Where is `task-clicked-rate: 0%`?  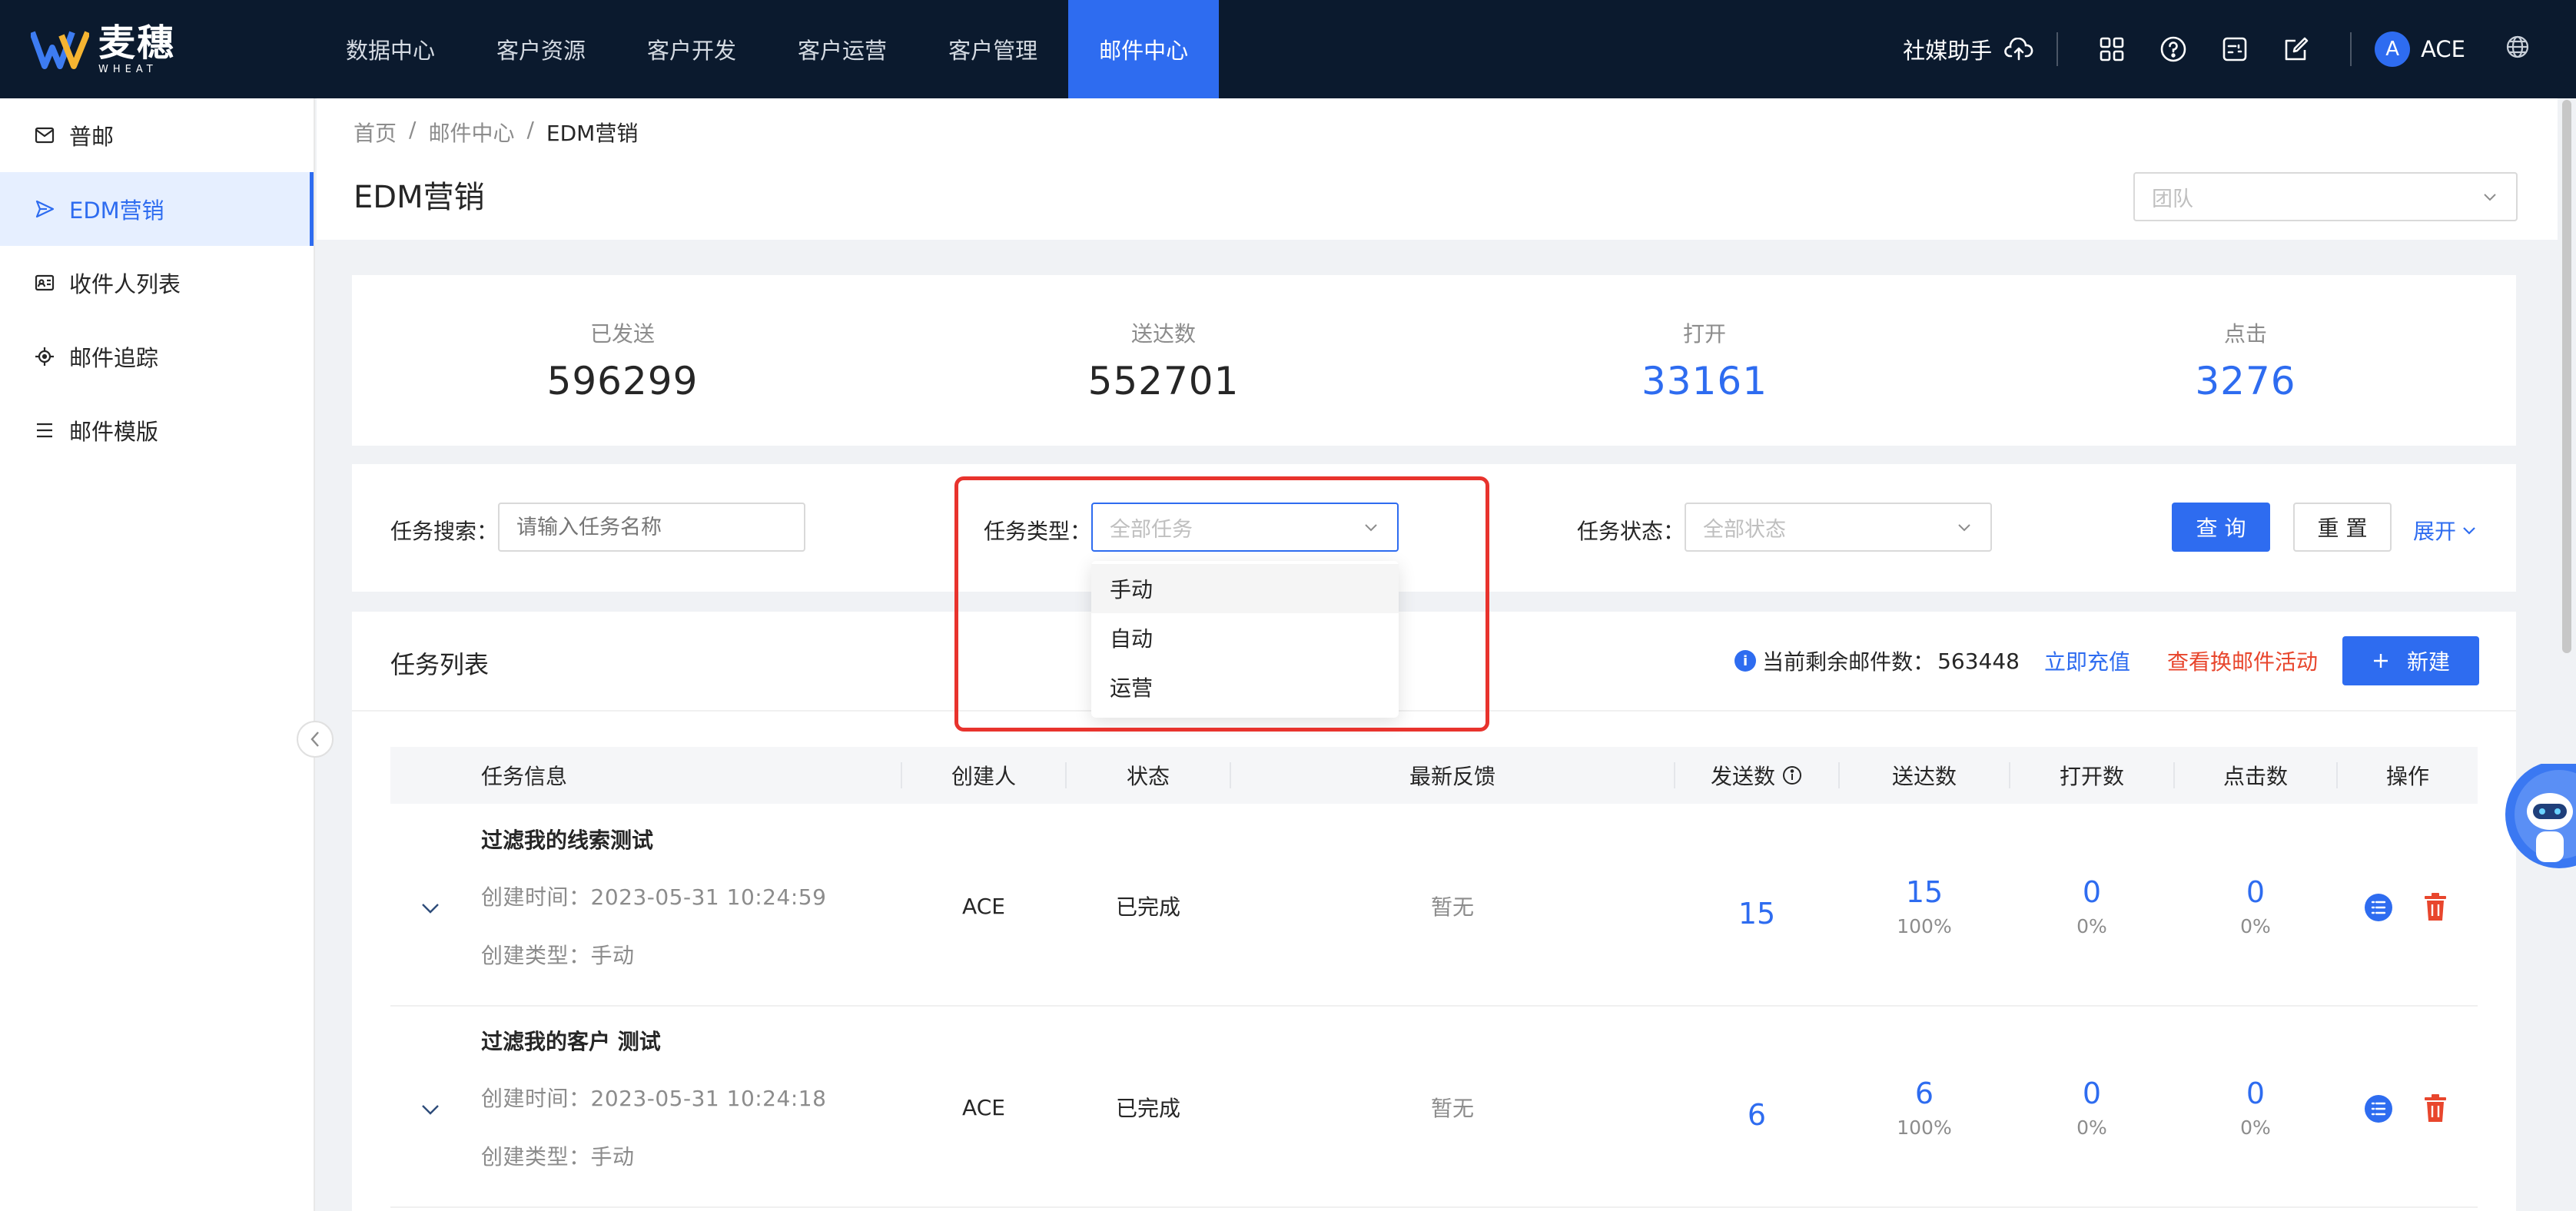
task-clicked-rate: 0% is located at coordinates (2255, 925).